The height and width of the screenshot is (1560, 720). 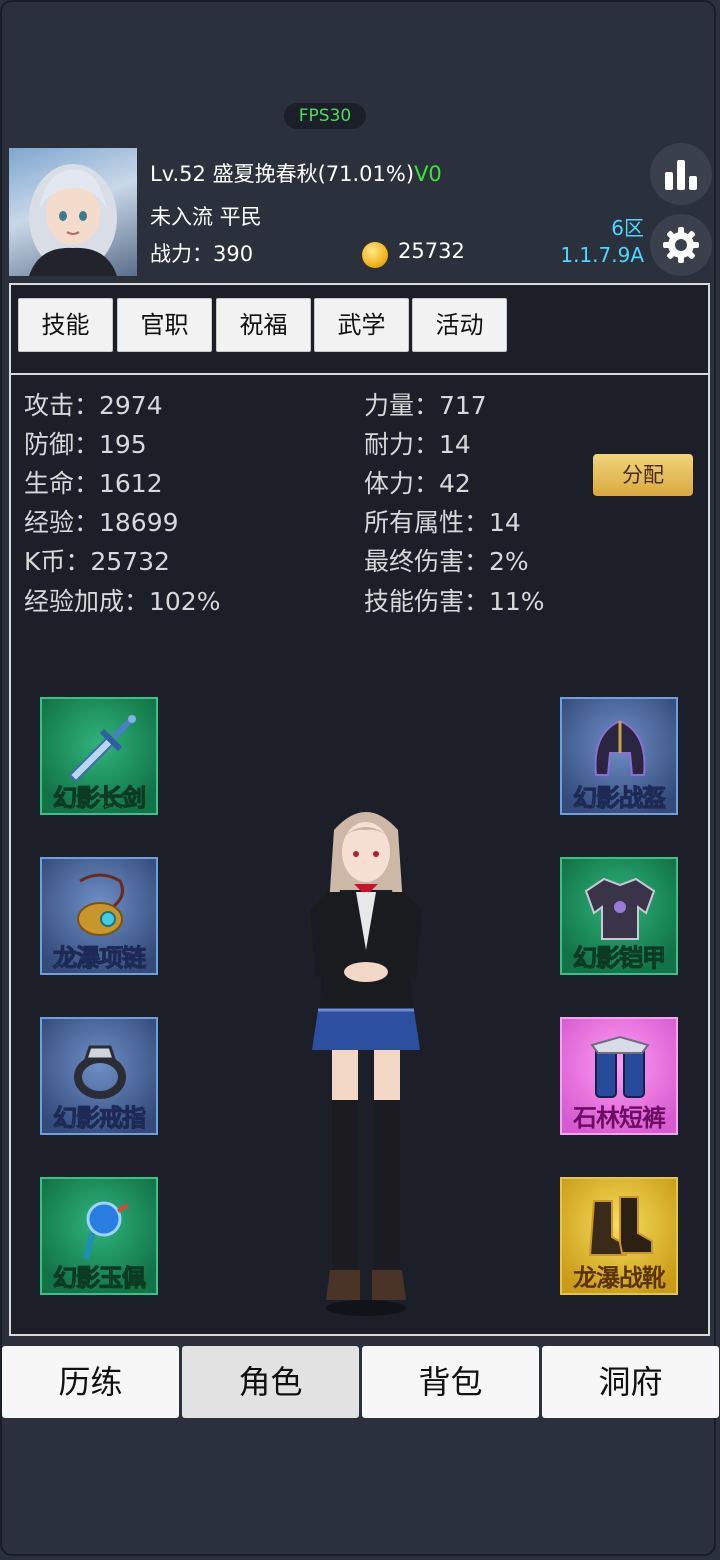 I want to click on nav-character: 角色, so click(x=270, y=1382).